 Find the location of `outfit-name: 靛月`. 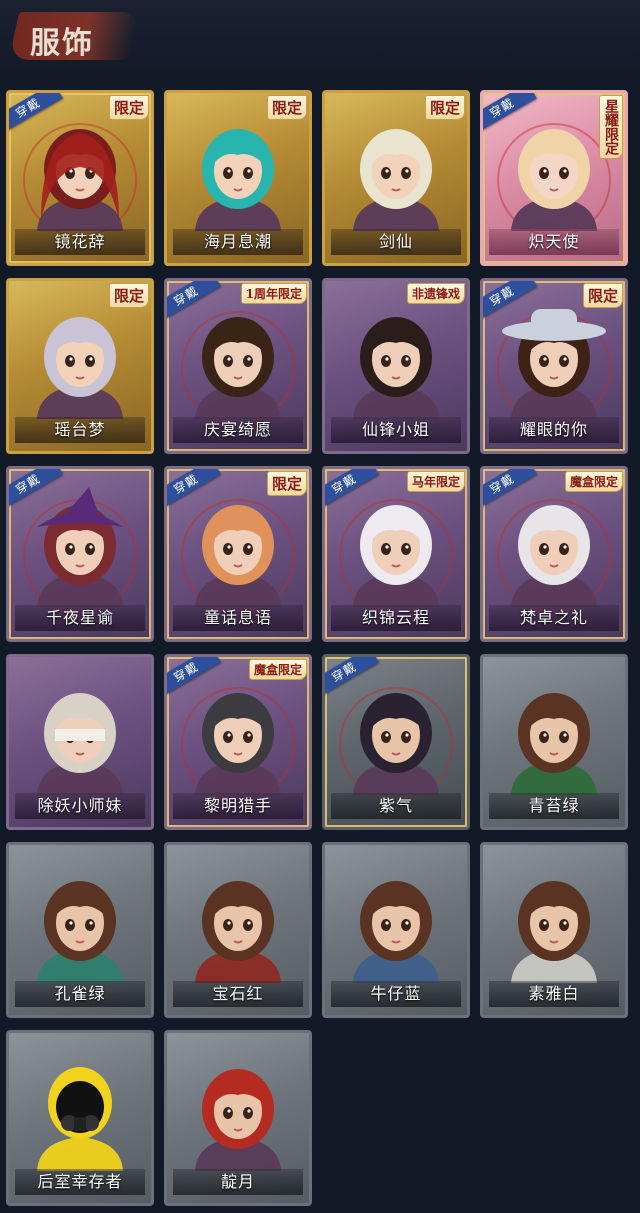

outfit-name: 靛月 is located at coordinates (238, 1182).